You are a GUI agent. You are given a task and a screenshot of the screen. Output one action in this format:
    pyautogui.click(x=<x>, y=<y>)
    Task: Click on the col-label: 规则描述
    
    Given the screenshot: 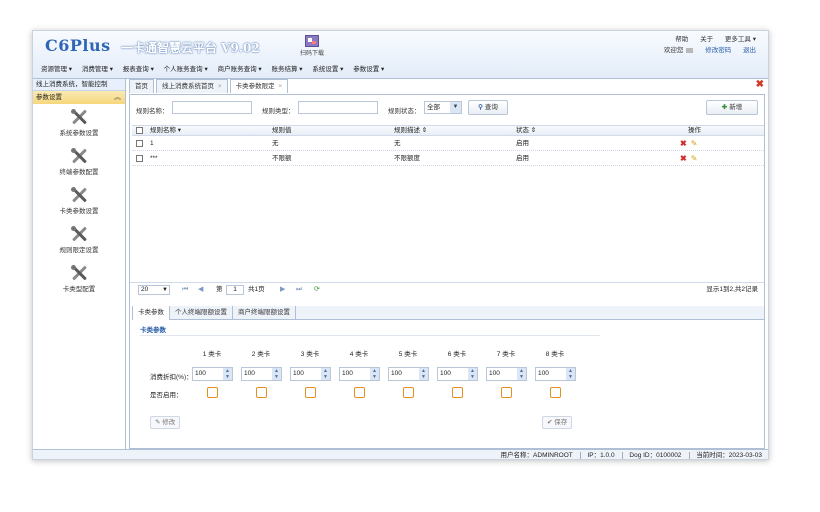 What is the action you would take?
    pyautogui.click(x=407, y=130)
    